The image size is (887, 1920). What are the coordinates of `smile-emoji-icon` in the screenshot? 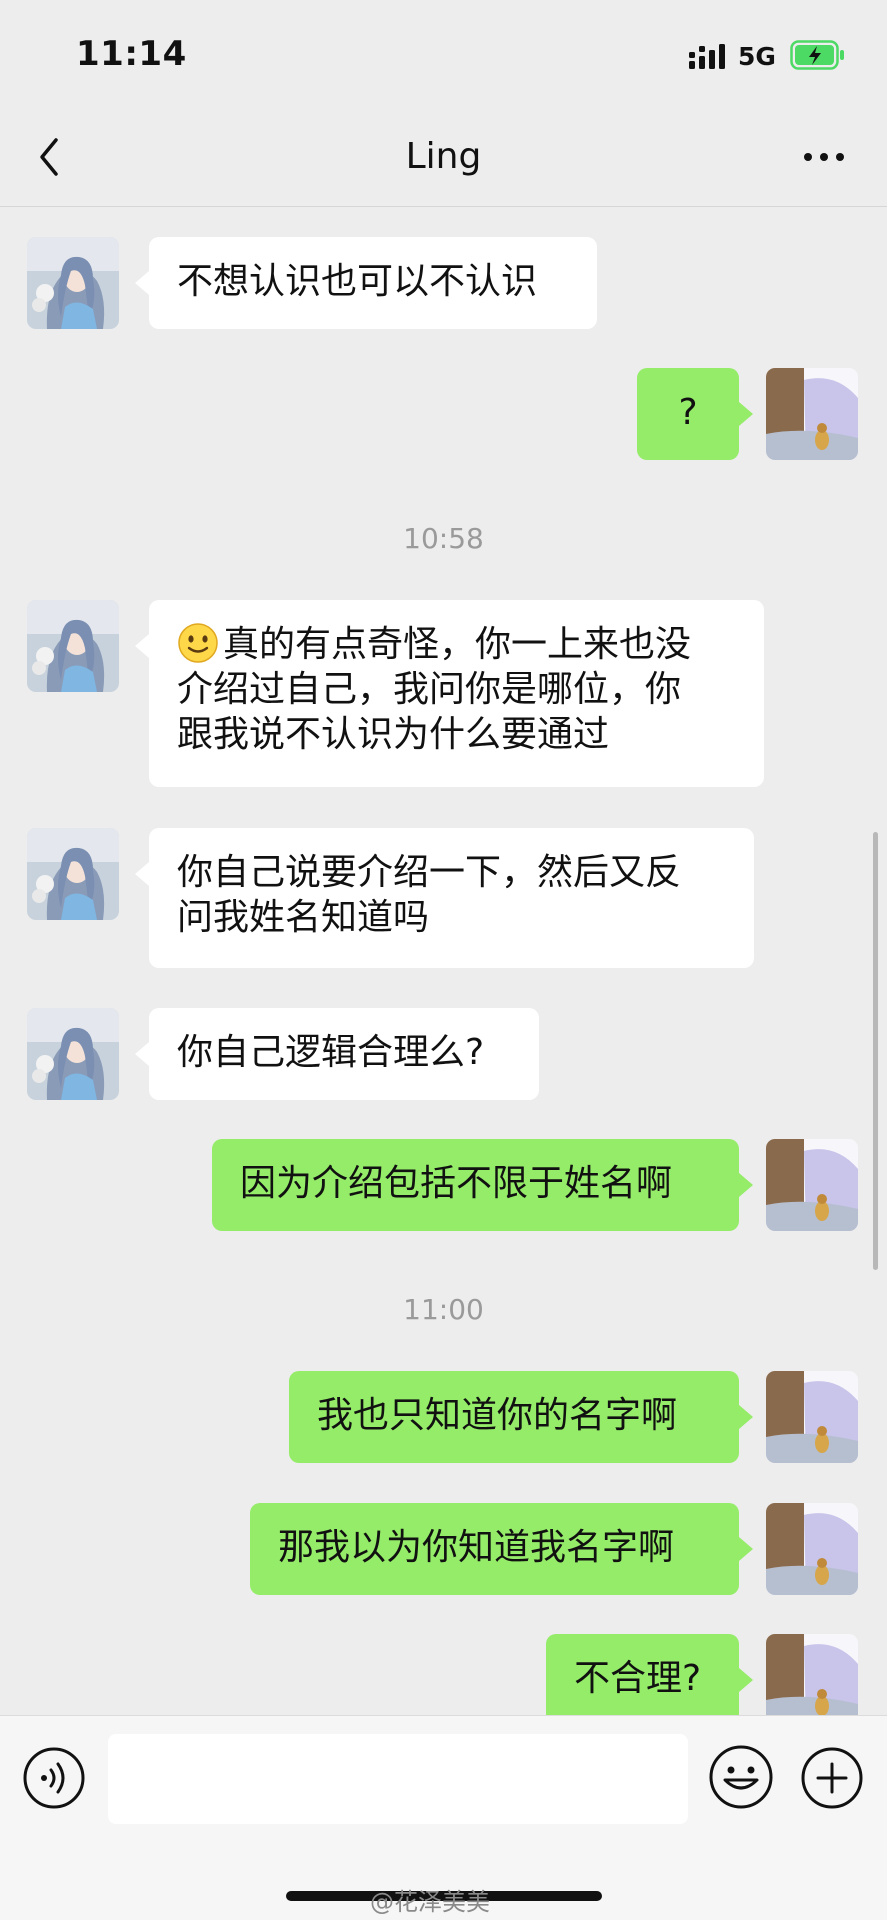 It's located at (198, 643).